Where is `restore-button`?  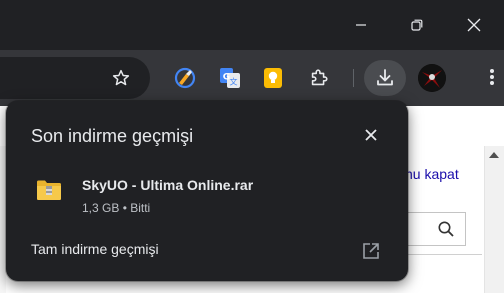 restore-button is located at coordinates (417, 25).